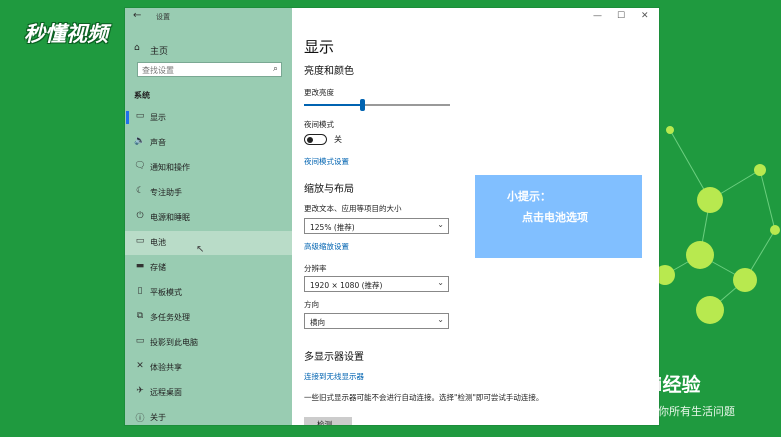  What do you see at coordinates (696, 411) in the screenshot?
I see `baidu-slogan: 你所有生活问题` at bounding box center [696, 411].